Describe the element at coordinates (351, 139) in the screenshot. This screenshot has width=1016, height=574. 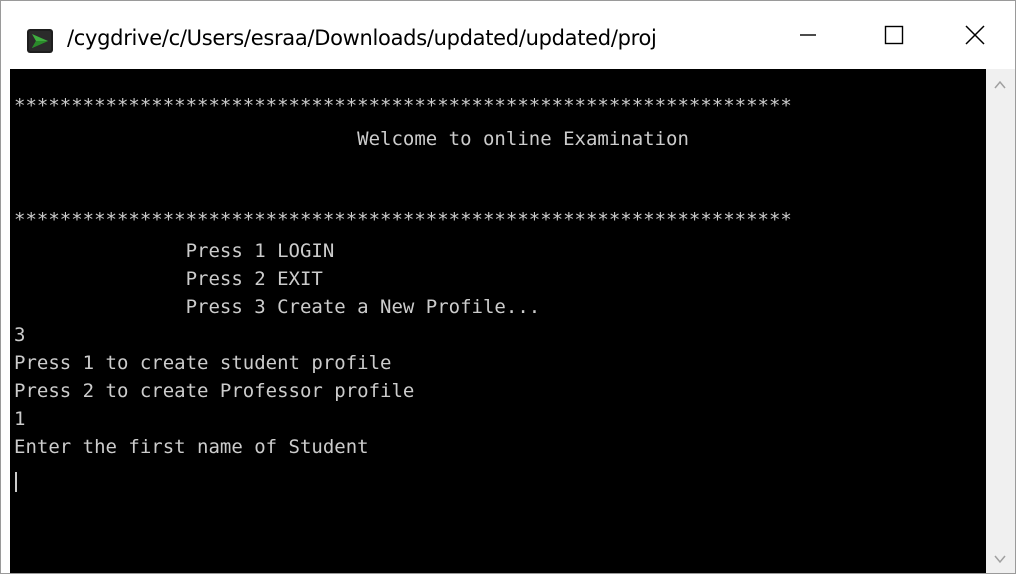
I see `terminal-line: Welcome to online Examination` at that location.